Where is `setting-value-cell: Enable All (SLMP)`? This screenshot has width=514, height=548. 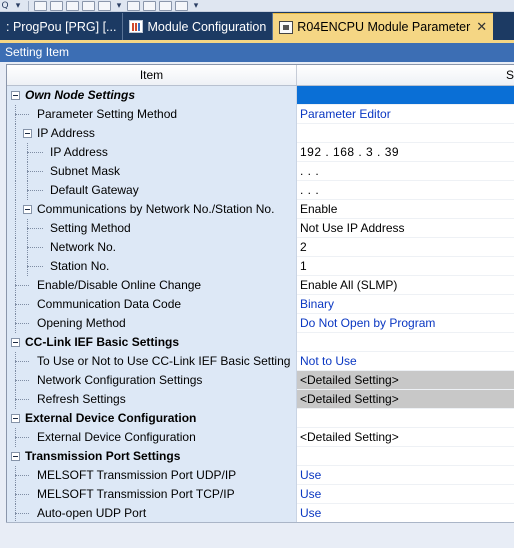
setting-value-cell: Enable All (SLMP) is located at coordinates (405, 285).